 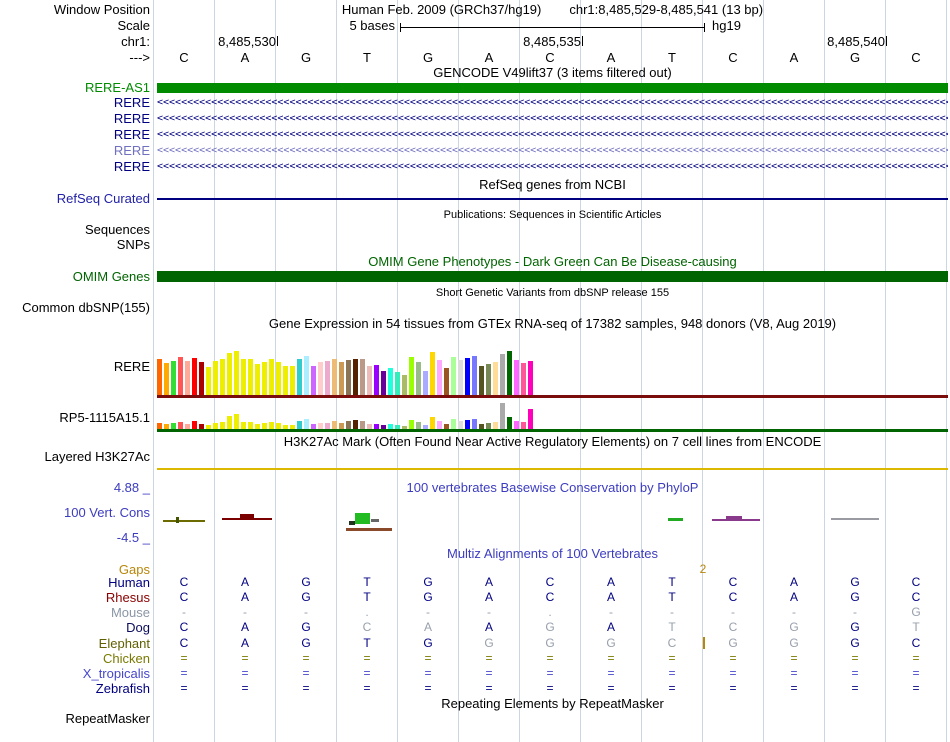 I want to click on label-sequences: Sequences, so click(x=75, y=229).